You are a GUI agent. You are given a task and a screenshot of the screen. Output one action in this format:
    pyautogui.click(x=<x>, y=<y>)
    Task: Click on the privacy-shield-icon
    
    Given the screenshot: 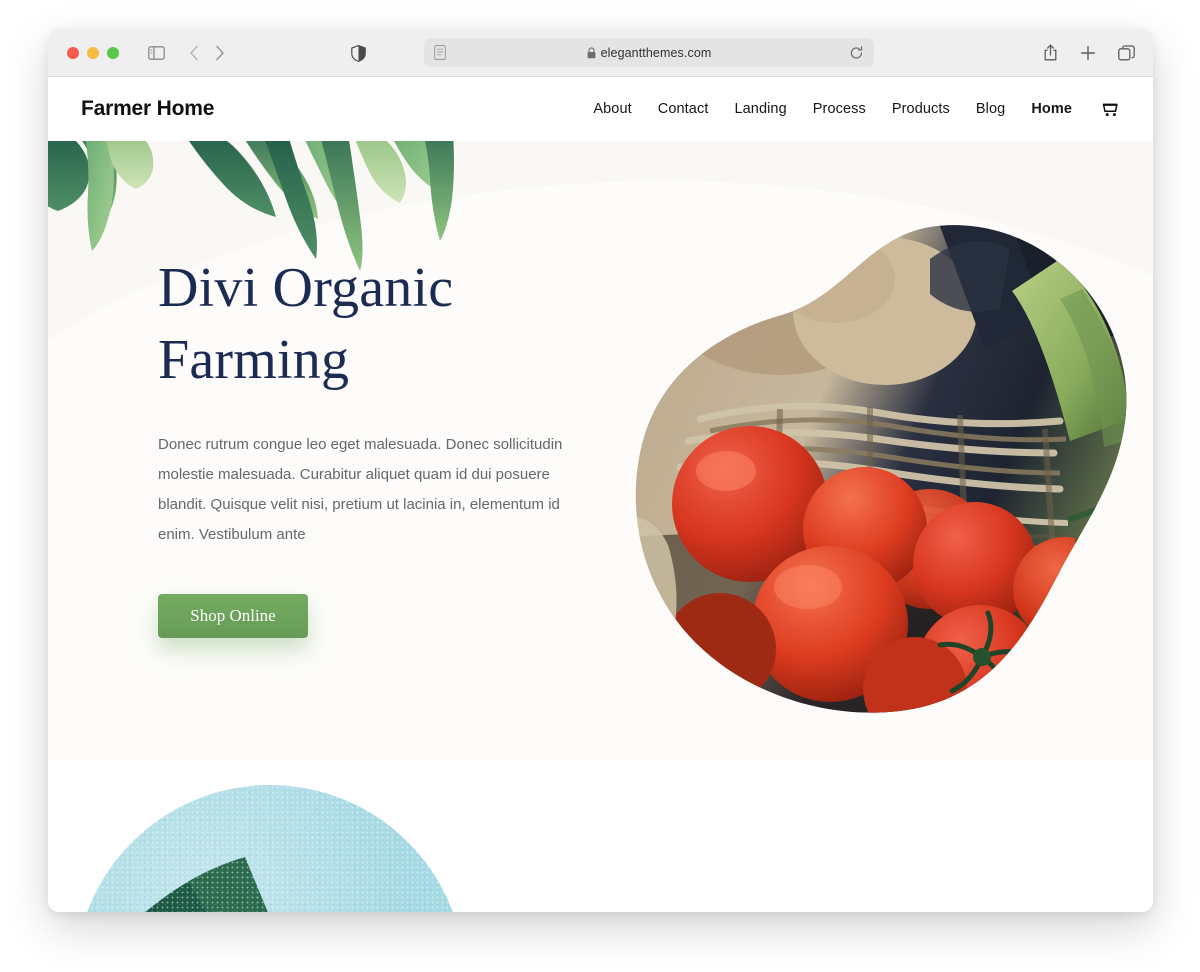 What is the action you would take?
    pyautogui.click(x=358, y=53)
    